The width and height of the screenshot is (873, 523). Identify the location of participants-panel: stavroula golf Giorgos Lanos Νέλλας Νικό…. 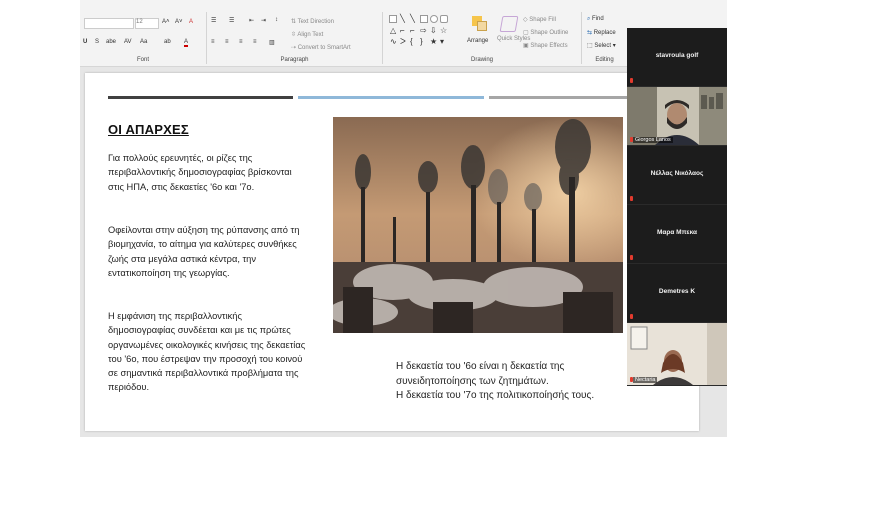
(677, 207).